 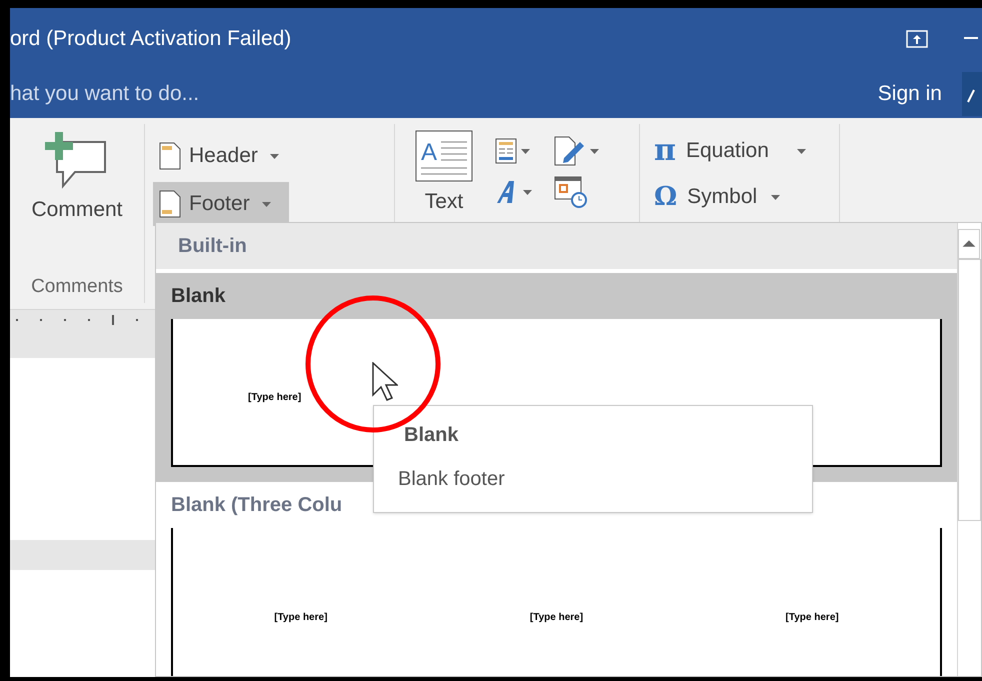 What do you see at coordinates (665, 151) in the screenshot?
I see `pi-icon: π` at bounding box center [665, 151].